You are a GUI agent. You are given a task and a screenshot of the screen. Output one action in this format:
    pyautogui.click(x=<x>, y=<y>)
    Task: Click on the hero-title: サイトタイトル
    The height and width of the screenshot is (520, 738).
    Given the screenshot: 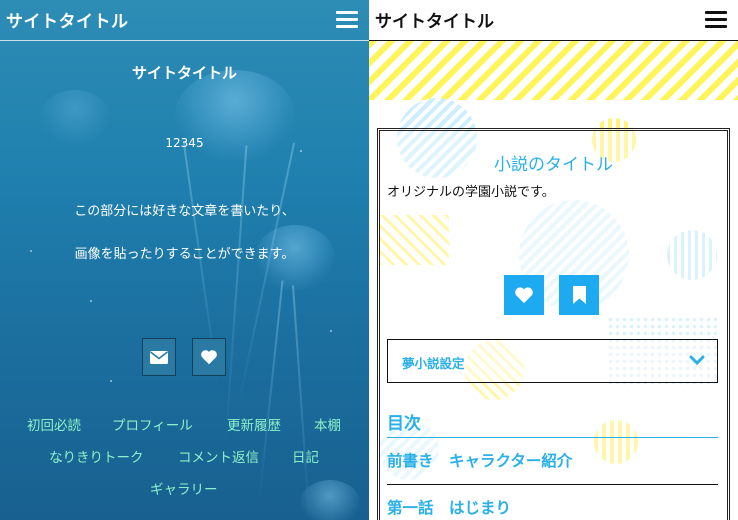 What is the action you would take?
    pyautogui.click(x=184, y=73)
    